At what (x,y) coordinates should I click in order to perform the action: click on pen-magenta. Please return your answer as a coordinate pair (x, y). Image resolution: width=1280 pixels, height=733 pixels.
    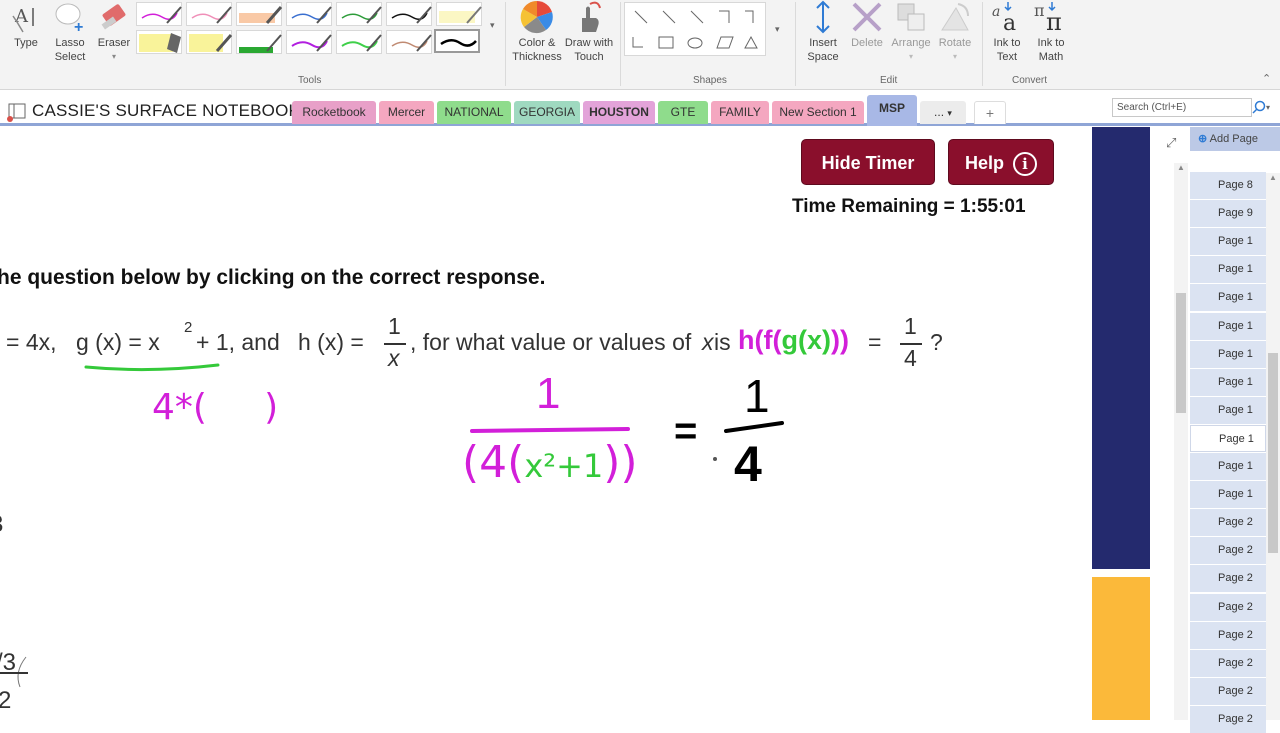
    Looking at the image, I should click on (159, 14).